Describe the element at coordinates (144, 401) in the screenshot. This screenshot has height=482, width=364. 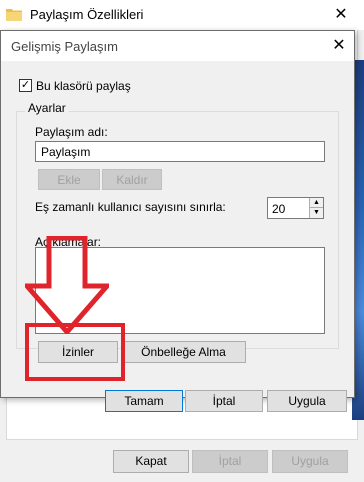
I see `ok-button: Tamam` at that location.